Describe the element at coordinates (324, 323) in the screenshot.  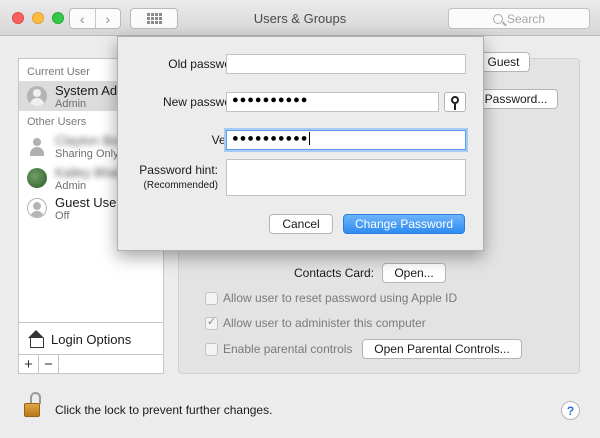
I see `administer-label: Allow user to administer this computer` at that location.